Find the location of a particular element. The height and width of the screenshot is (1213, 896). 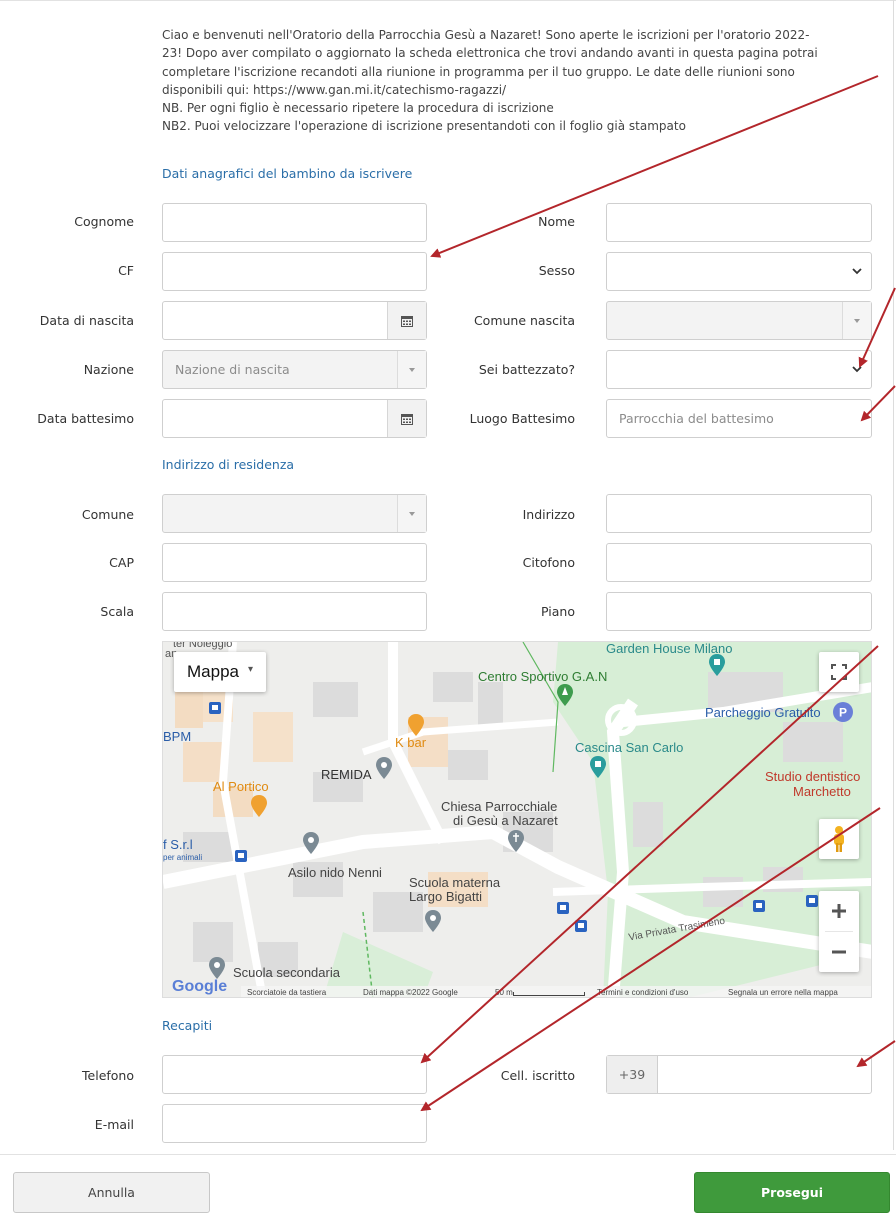

parking-icon: P is located at coordinates (843, 712).